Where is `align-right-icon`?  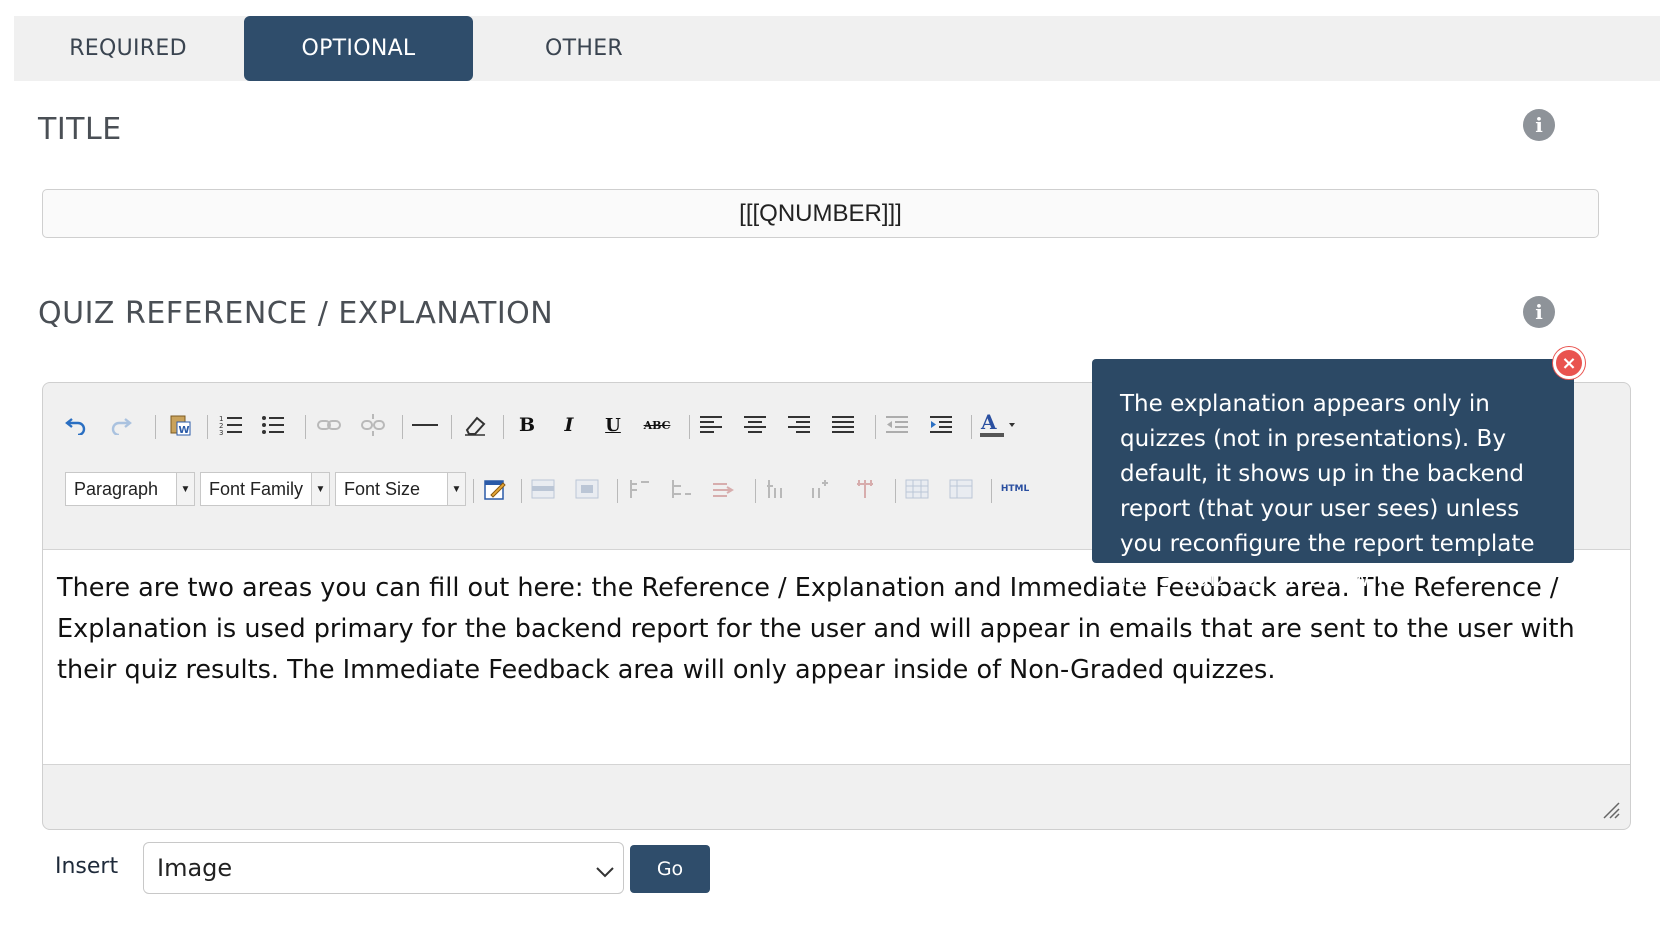
align-right-icon is located at coordinates (799, 425).